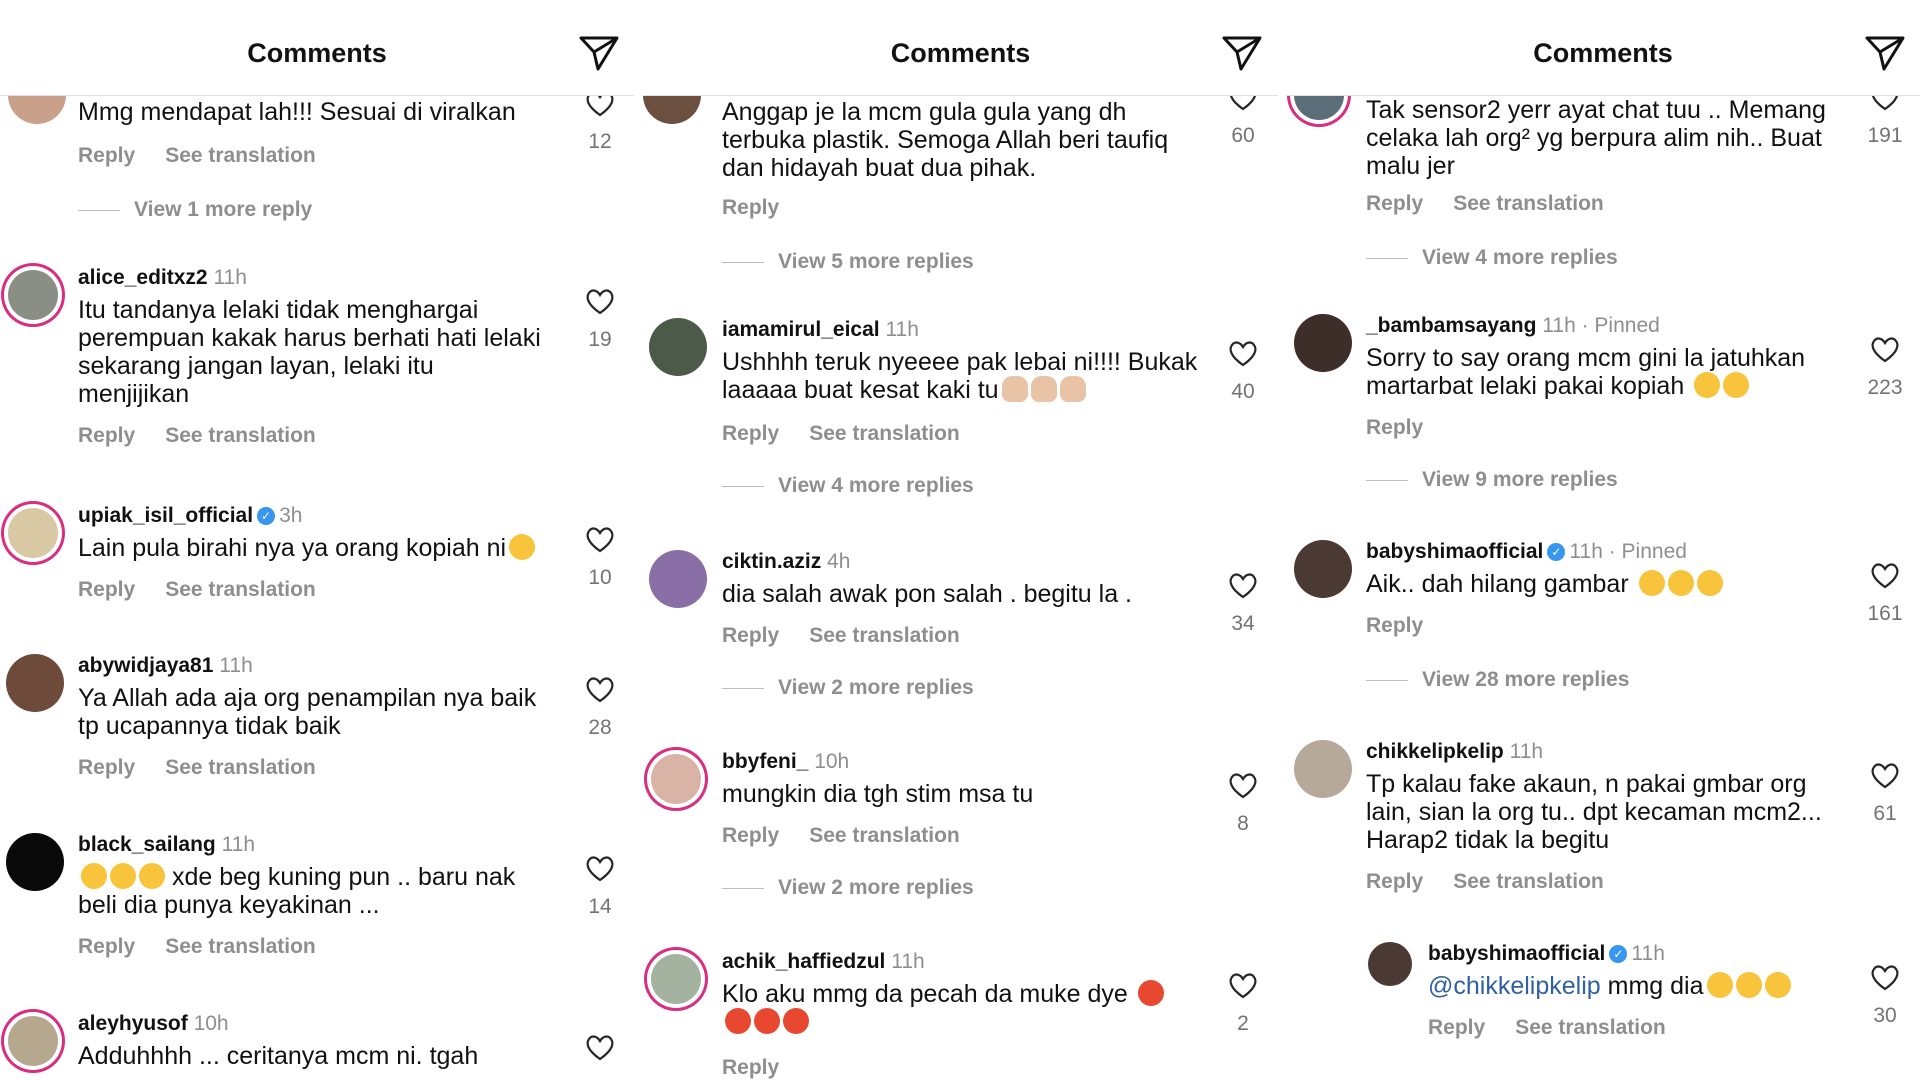  What do you see at coordinates (1885, 594) in the screenshot?
I see `like-button: 161` at bounding box center [1885, 594].